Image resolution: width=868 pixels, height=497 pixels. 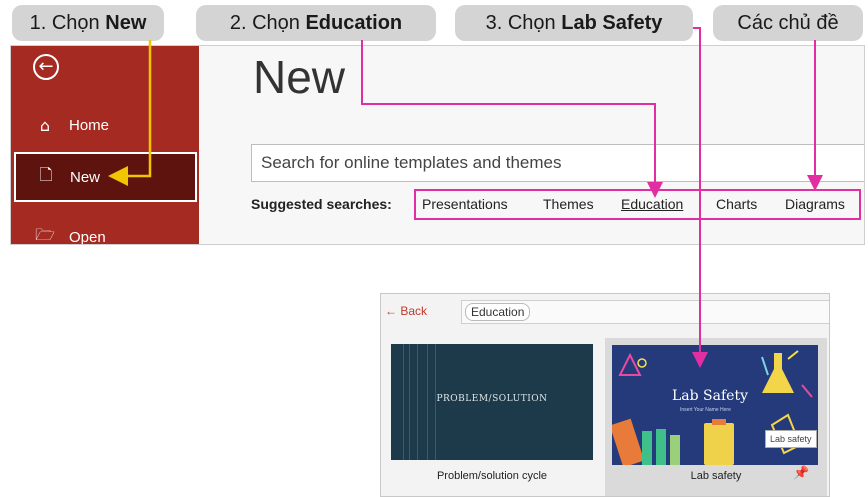 I want to click on sidebar-item-label: Open, so click(x=87, y=236).